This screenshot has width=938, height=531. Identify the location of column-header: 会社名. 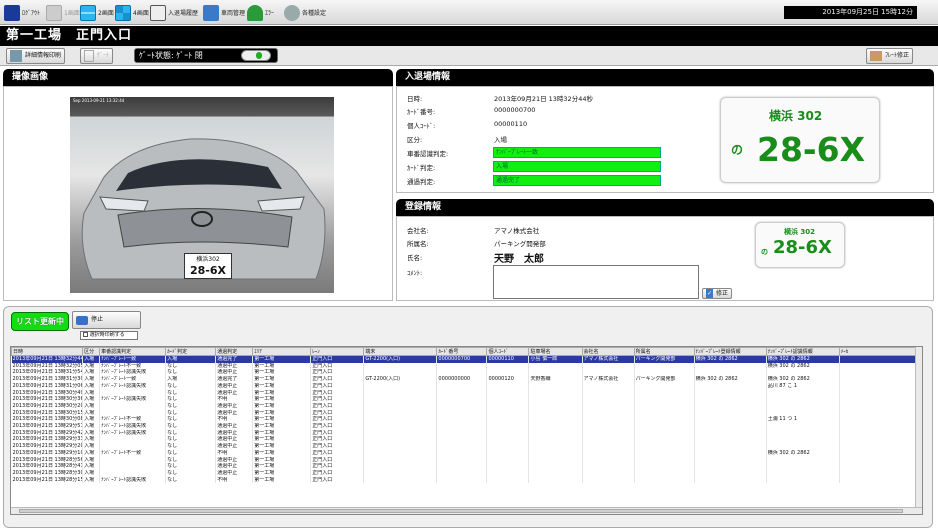
(608, 351).